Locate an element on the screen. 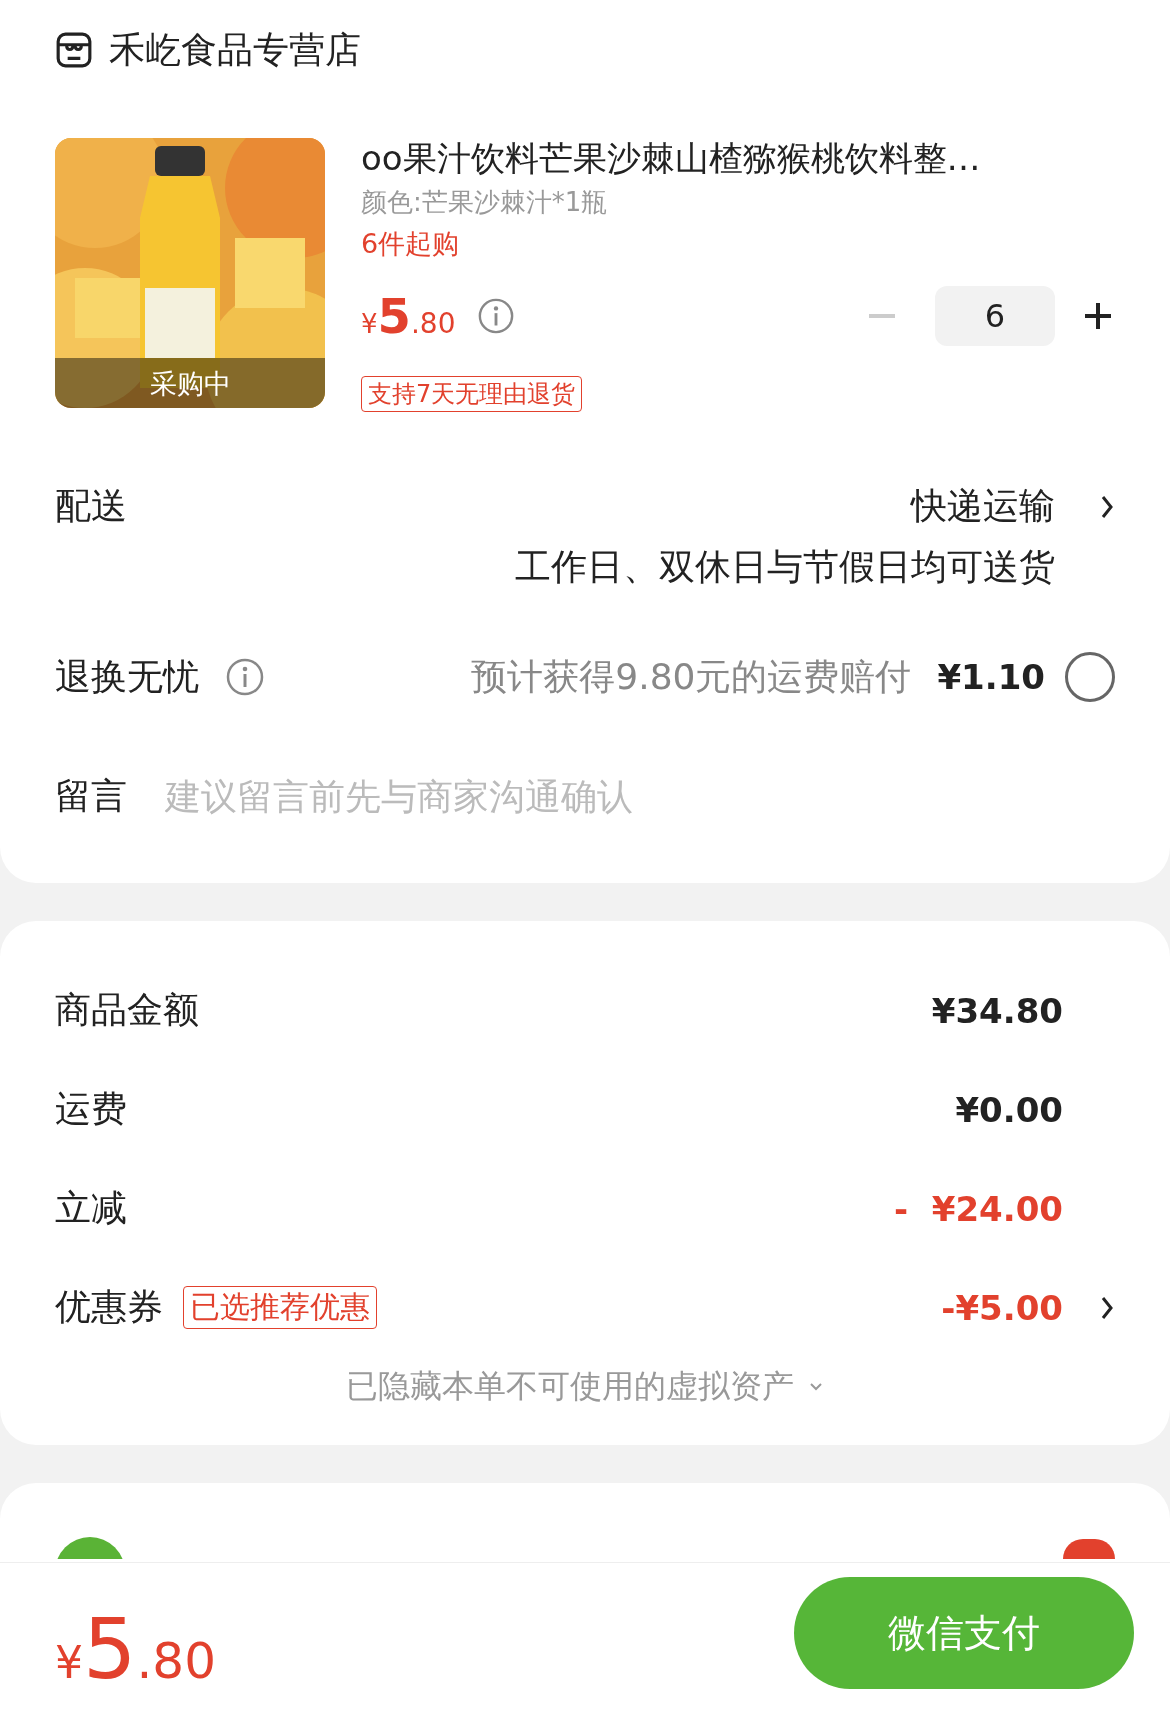 This screenshot has width=1170, height=1713. delivery-note: 工作日、双休日与节假日均可送货 is located at coordinates (785, 567).